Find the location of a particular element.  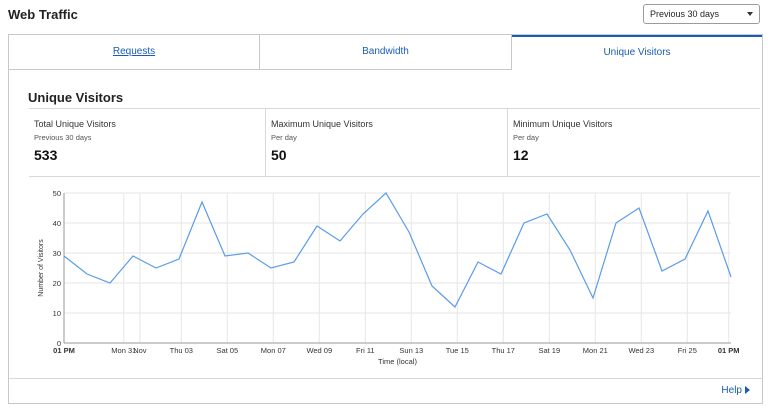

help-link: Help is located at coordinates (735, 390).